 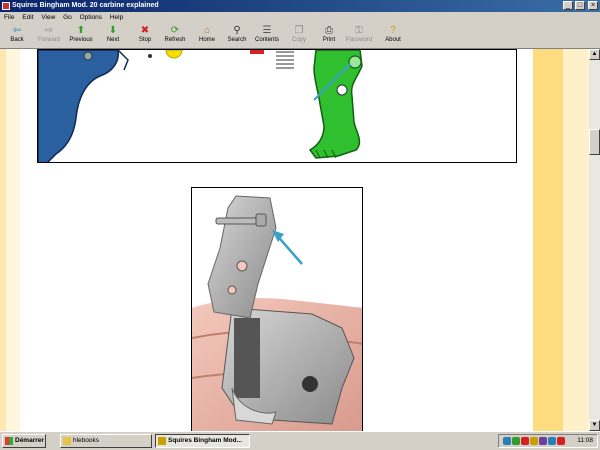 I want to click on next-button: ⬇ Next, so click(x=113, y=36).